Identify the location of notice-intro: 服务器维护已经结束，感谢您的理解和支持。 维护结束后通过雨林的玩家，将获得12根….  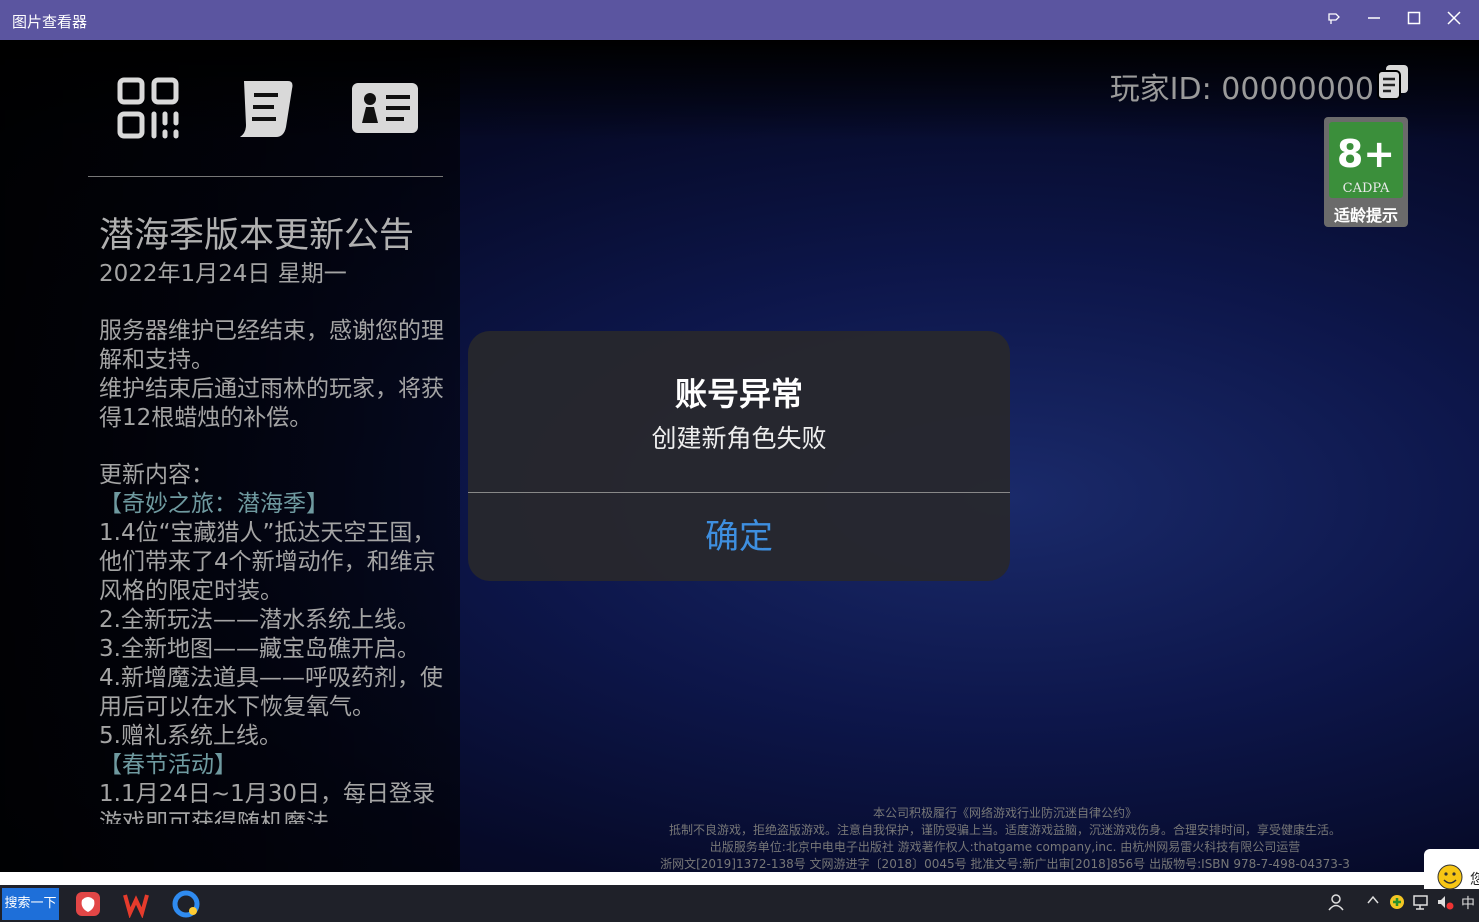
(271, 375).